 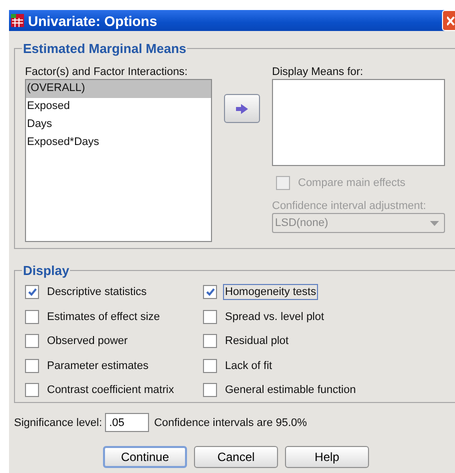 What do you see at coordinates (87, 342) in the screenshot?
I see `checkbox-label: Observed power` at bounding box center [87, 342].